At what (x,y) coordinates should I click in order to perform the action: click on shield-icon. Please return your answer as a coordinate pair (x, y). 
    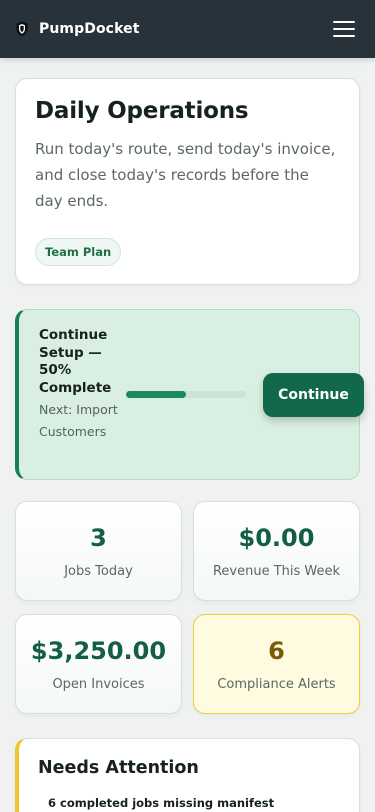
    Looking at the image, I should click on (22, 29).